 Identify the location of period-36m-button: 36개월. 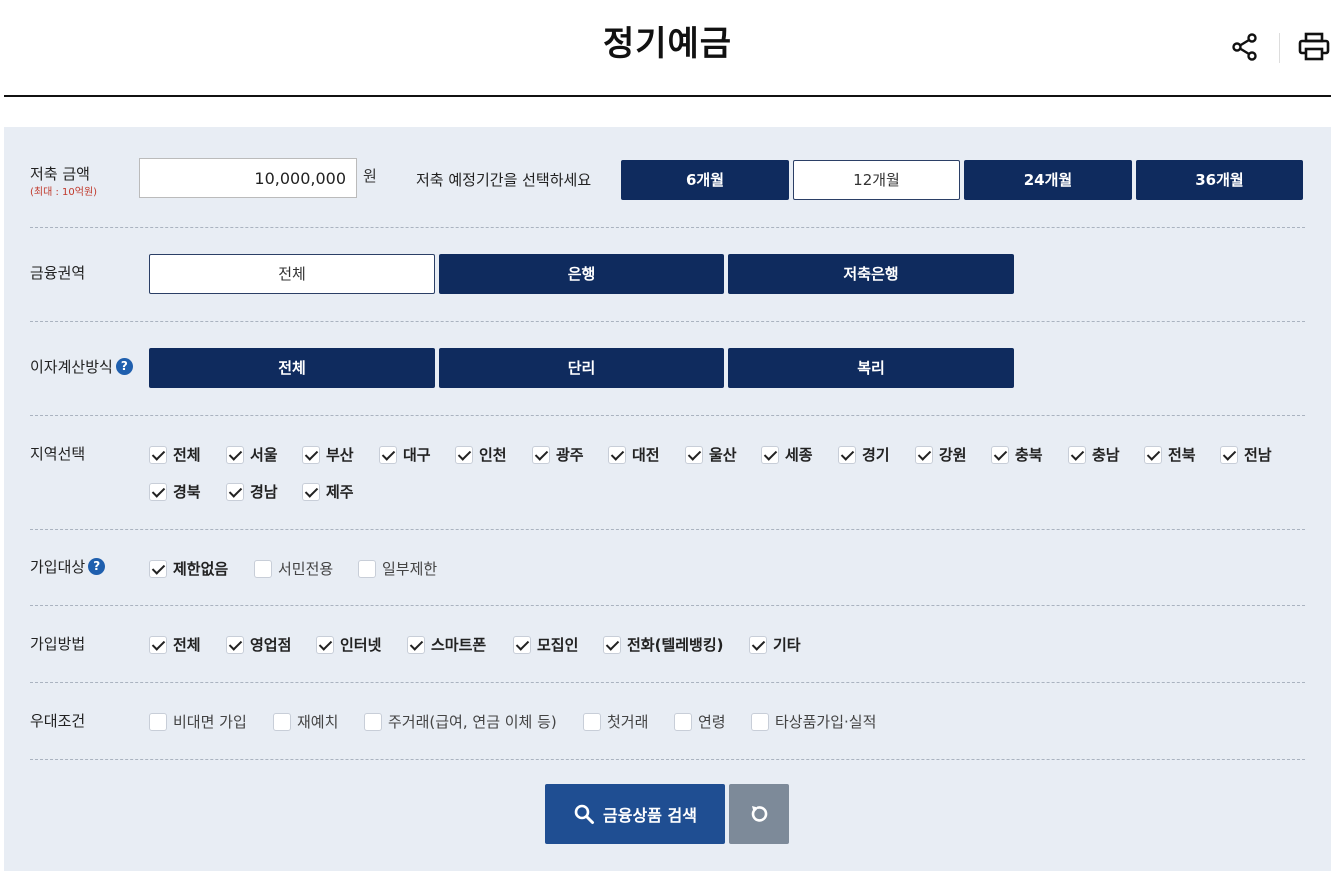
(1219, 180).